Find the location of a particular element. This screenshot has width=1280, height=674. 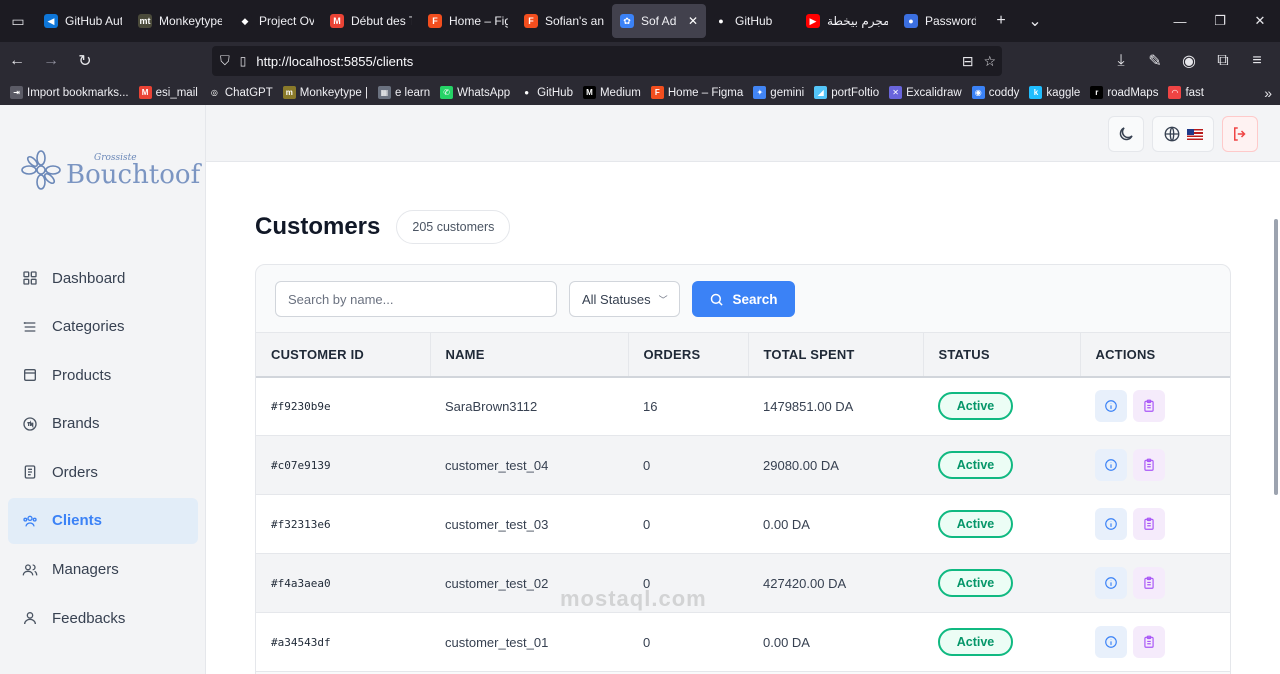

language-select-button is located at coordinates (1183, 134).